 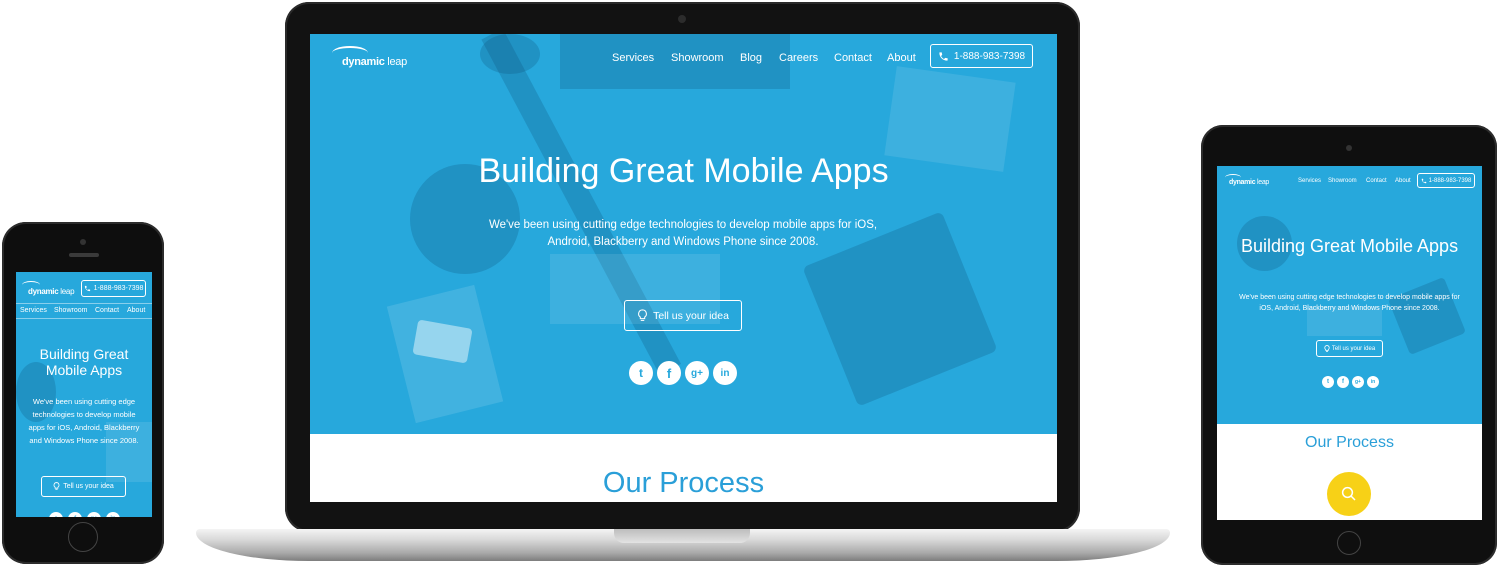 I want to click on nav-item-careers: Careers, so click(x=798, y=58).